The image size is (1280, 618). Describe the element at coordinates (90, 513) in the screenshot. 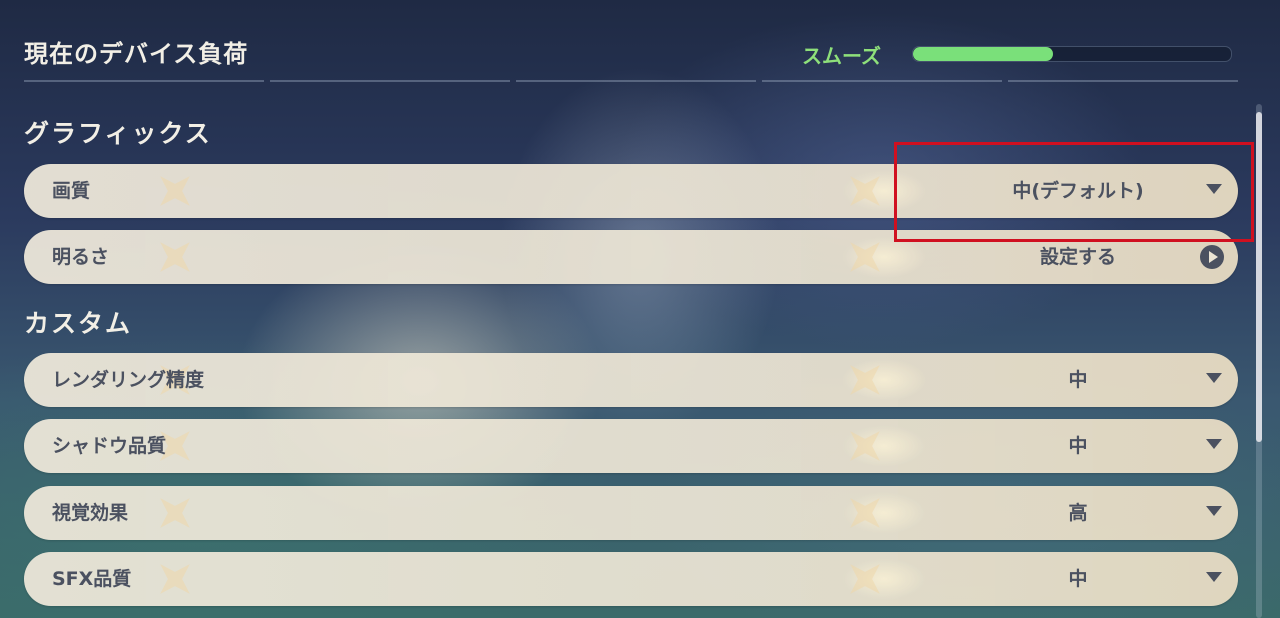

I see `setting-label: 視覚効果` at that location.